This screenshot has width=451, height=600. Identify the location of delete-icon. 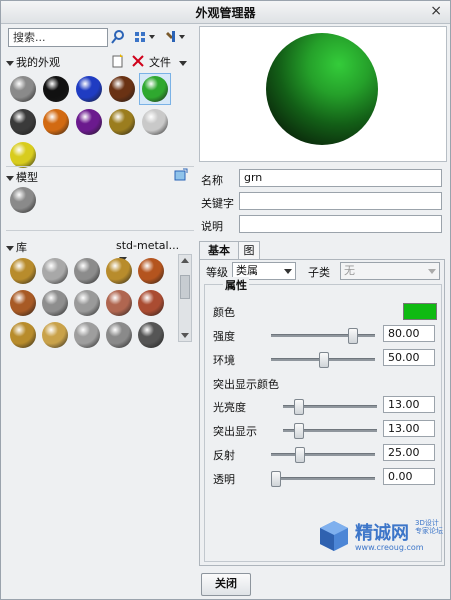
(138, 61).